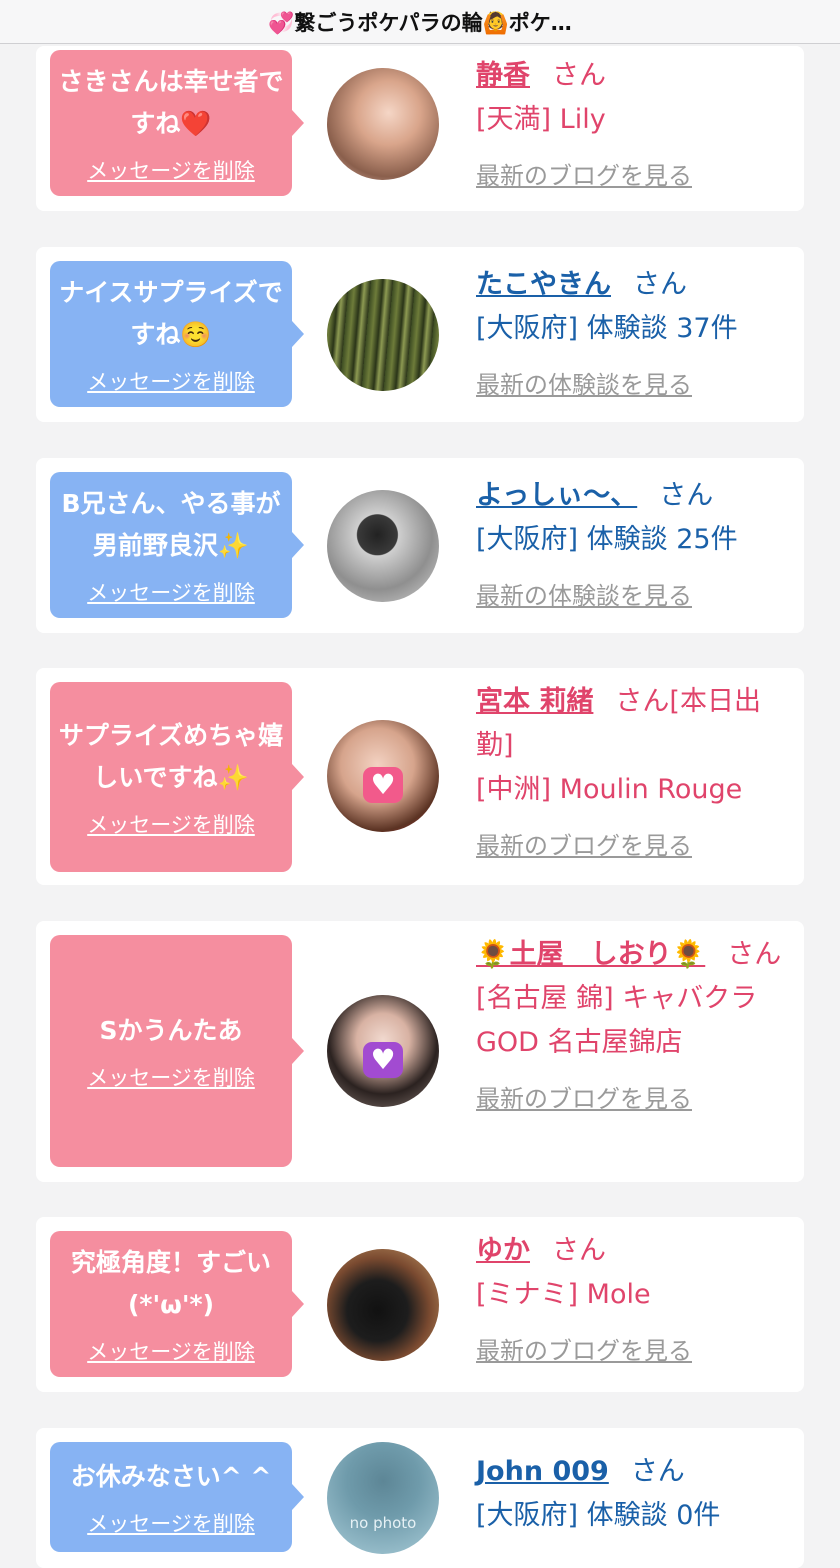  Describe the element at coordinates (383, 1523) in the screenshot. I see `no-photo-label: no photo` at that location.